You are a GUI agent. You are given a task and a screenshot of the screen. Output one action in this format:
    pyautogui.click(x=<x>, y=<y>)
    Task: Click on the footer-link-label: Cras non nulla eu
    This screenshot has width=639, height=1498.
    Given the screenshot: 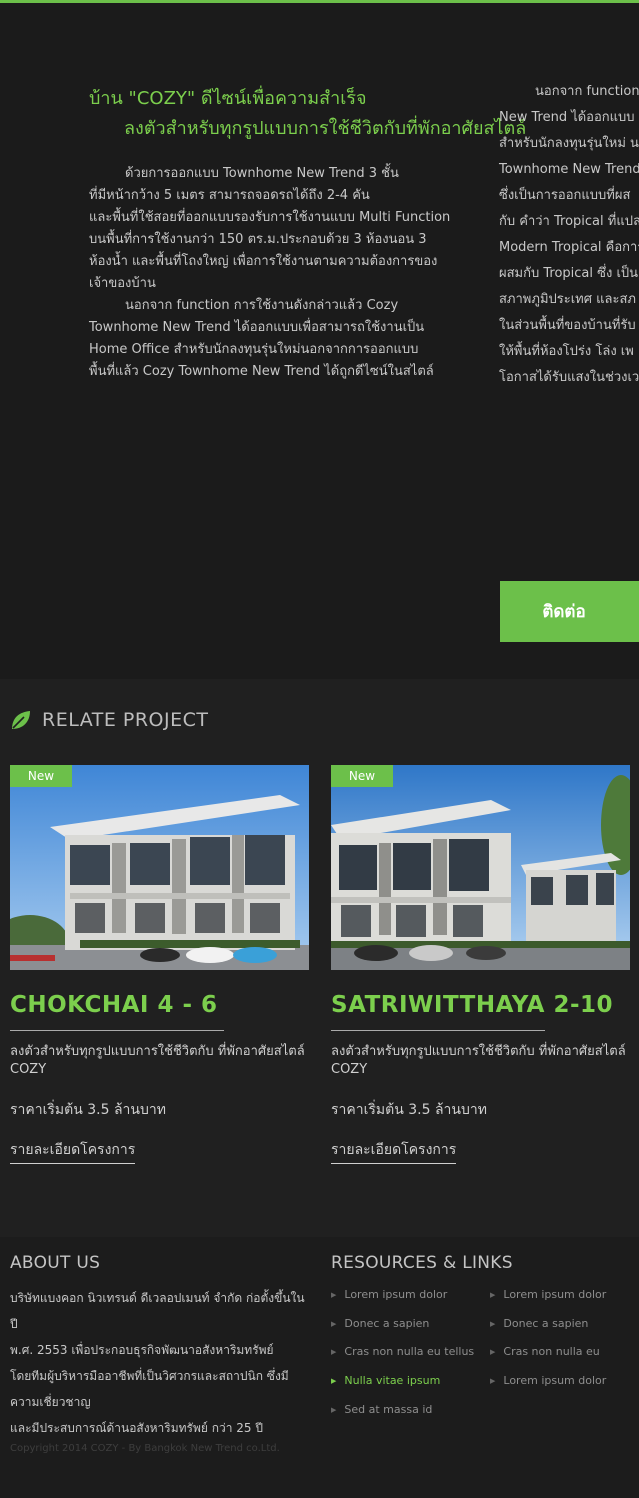 What is the action you would take?
    pyautogui.click(x=551, y=1351)
    